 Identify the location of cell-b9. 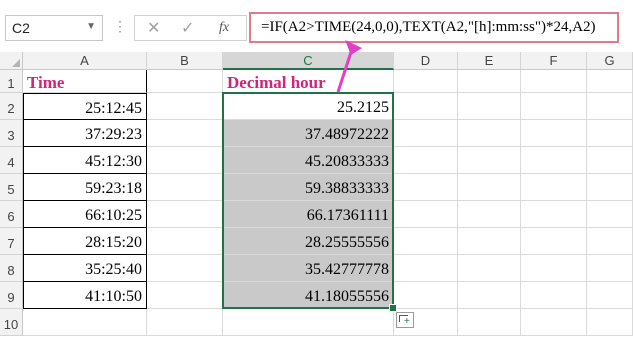
(185, 295).